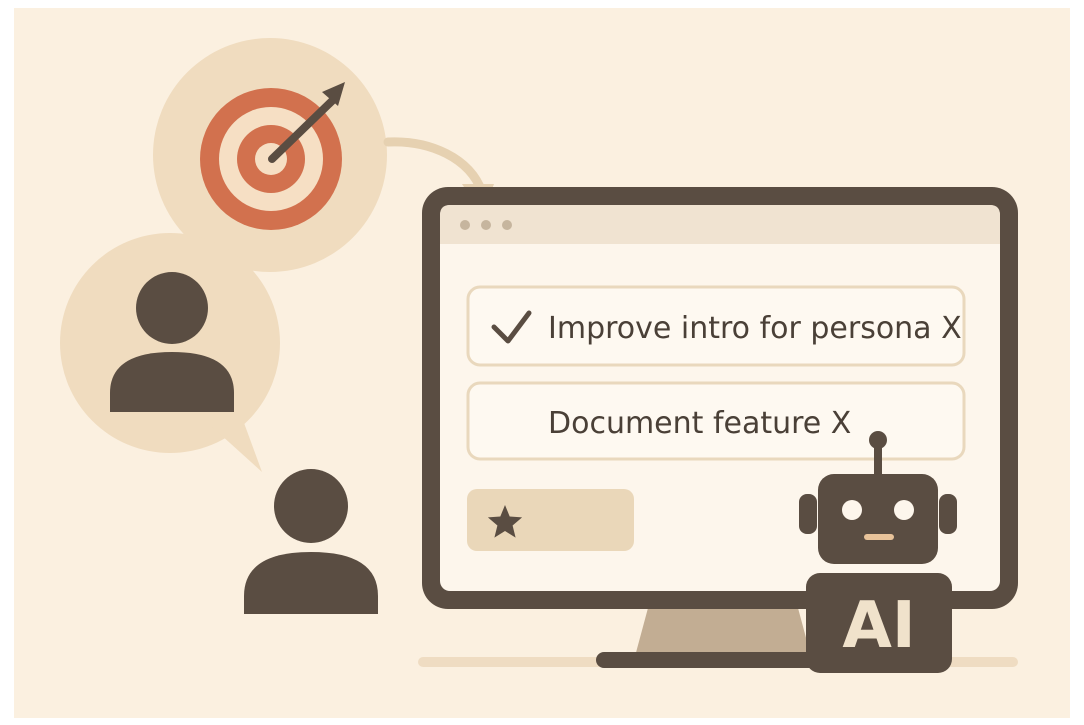 This screenshot has height=725, width=1084. I want to click on task-item: Improve intro for persona X, so click(716, 326).